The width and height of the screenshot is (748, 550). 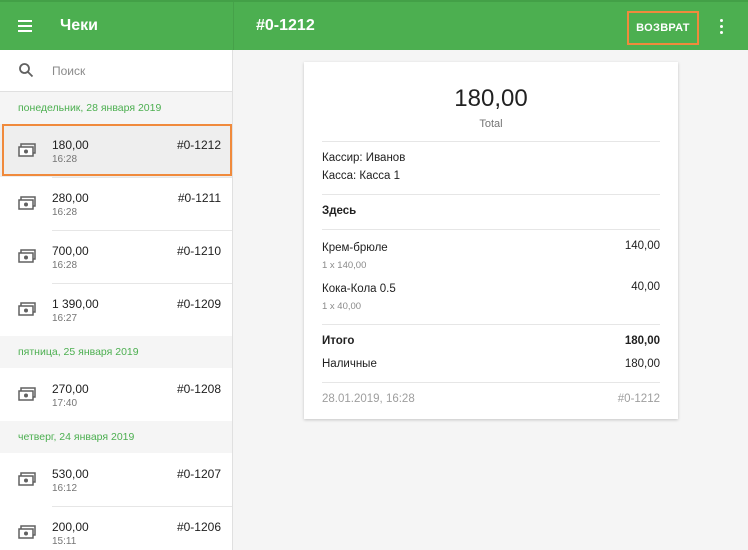 I want to click on search-bar: Поиск, so click(x=116, y=71).